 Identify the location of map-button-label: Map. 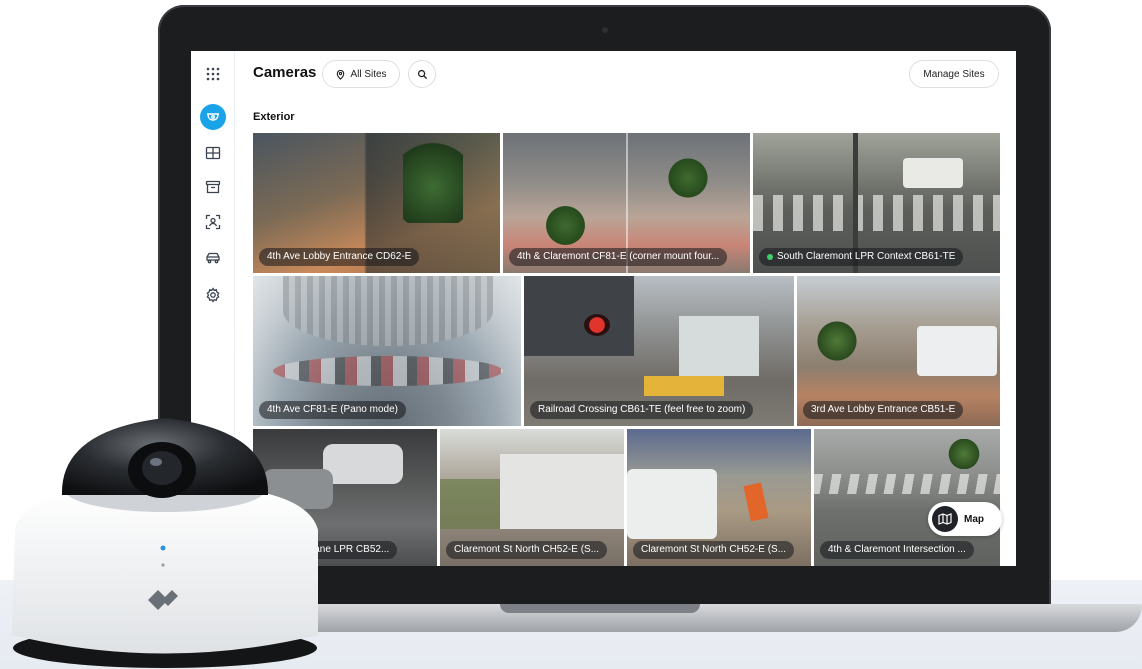
(974, 519).